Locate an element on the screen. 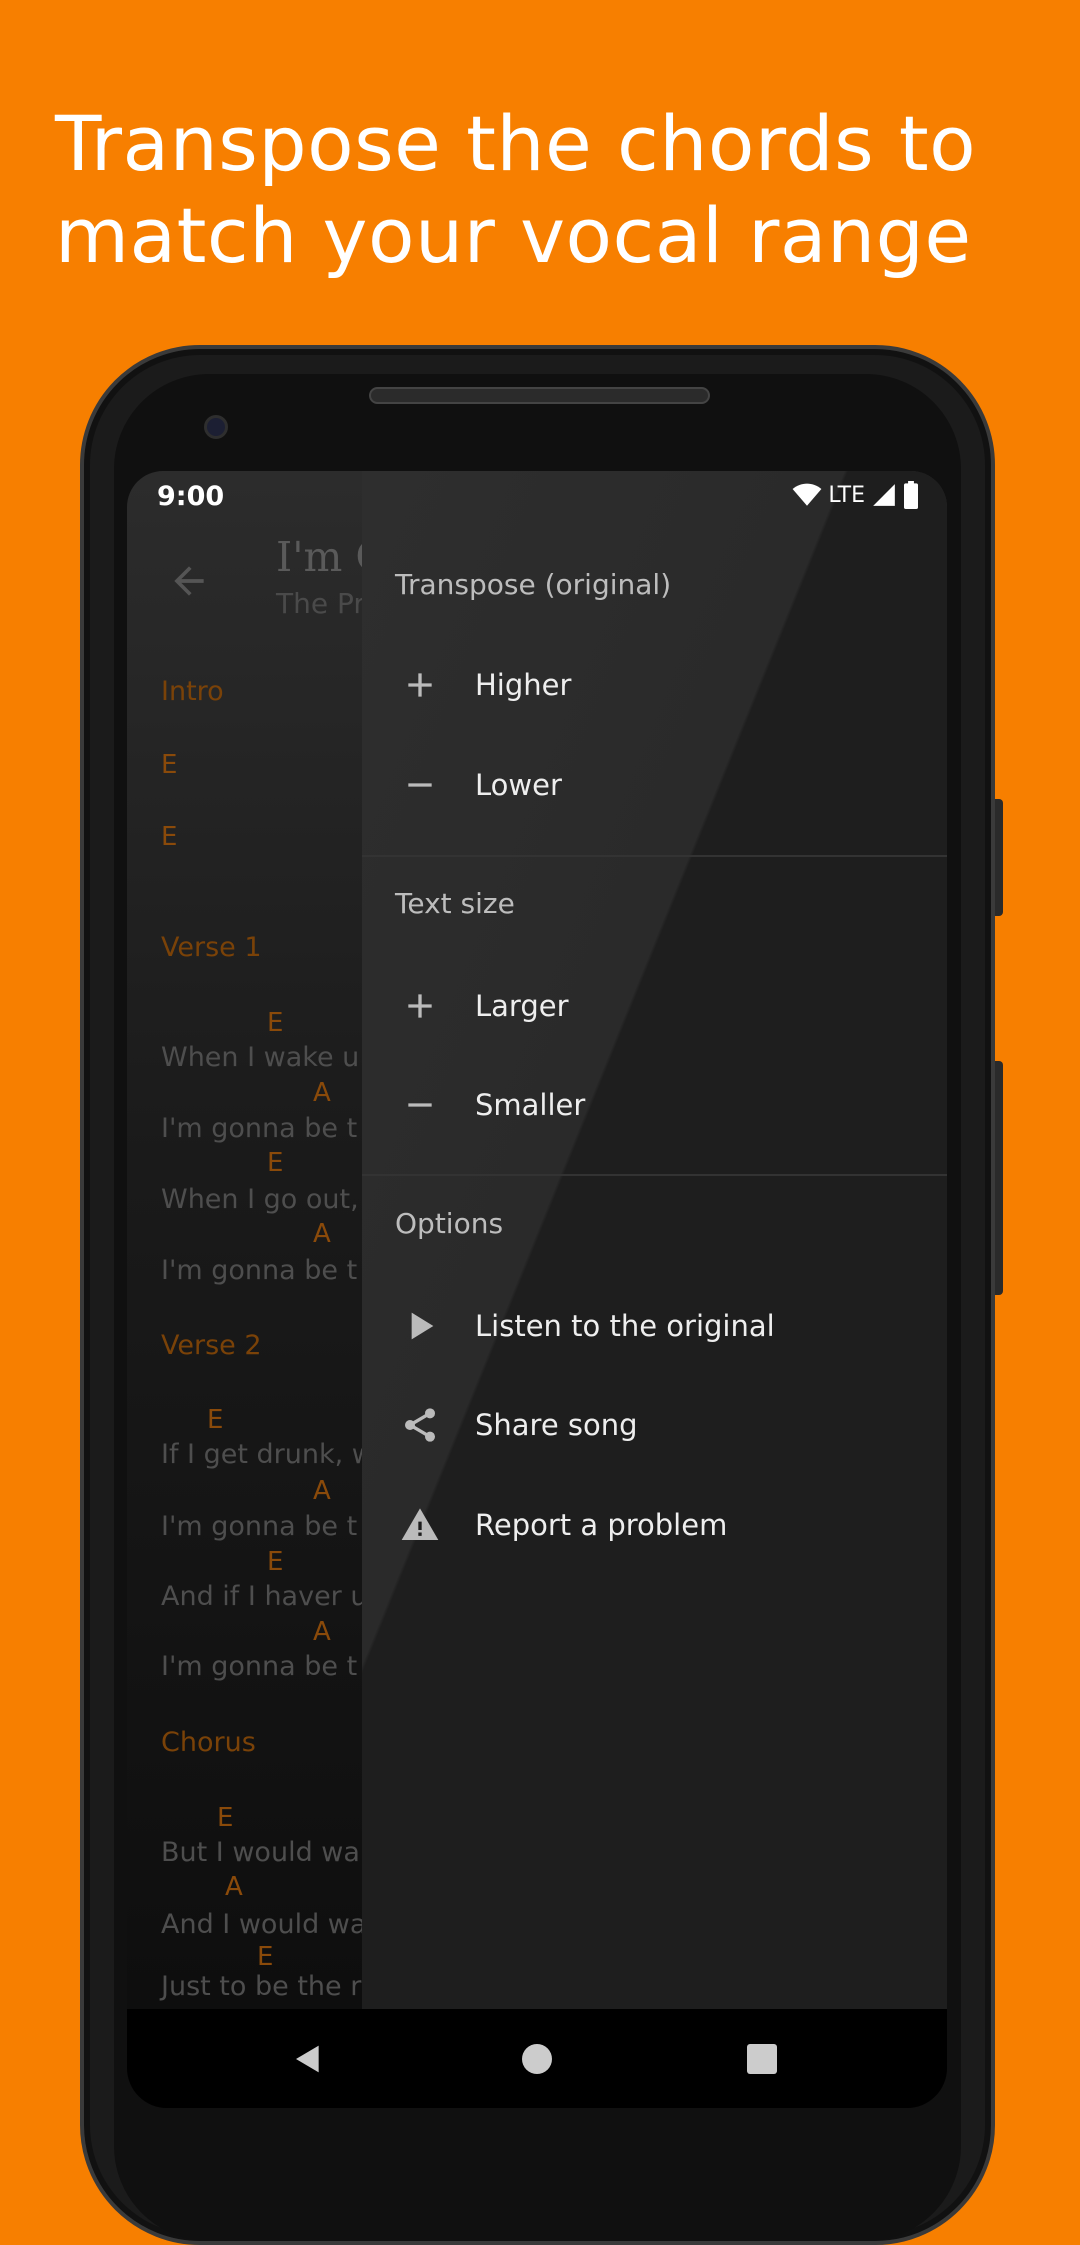 Image resolution: width=1080 pixels, height=2245 pixels. lower-label: Lower is located at coordinates (518, 785).